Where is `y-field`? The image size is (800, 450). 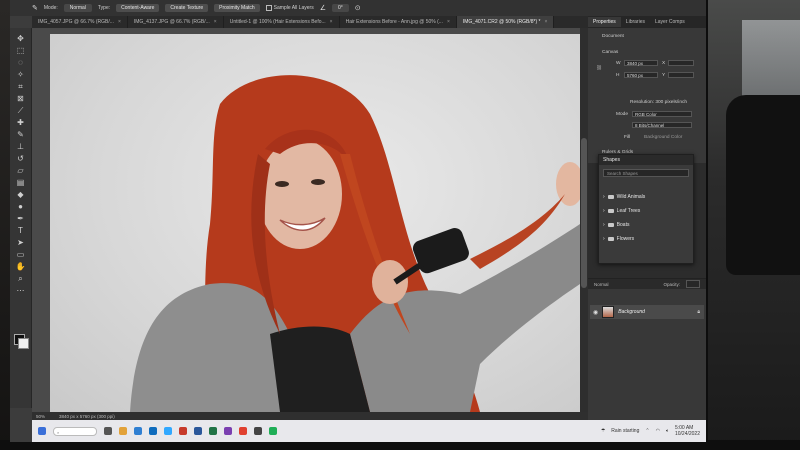
y-field is located at coordinates (681, 75).